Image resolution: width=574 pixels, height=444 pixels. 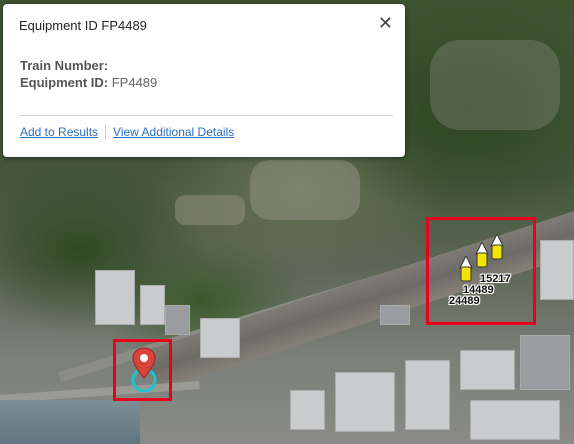 I want to click on popup-fields: Train Number: Equipment ID: FP4489, so click(x=88, y=74).